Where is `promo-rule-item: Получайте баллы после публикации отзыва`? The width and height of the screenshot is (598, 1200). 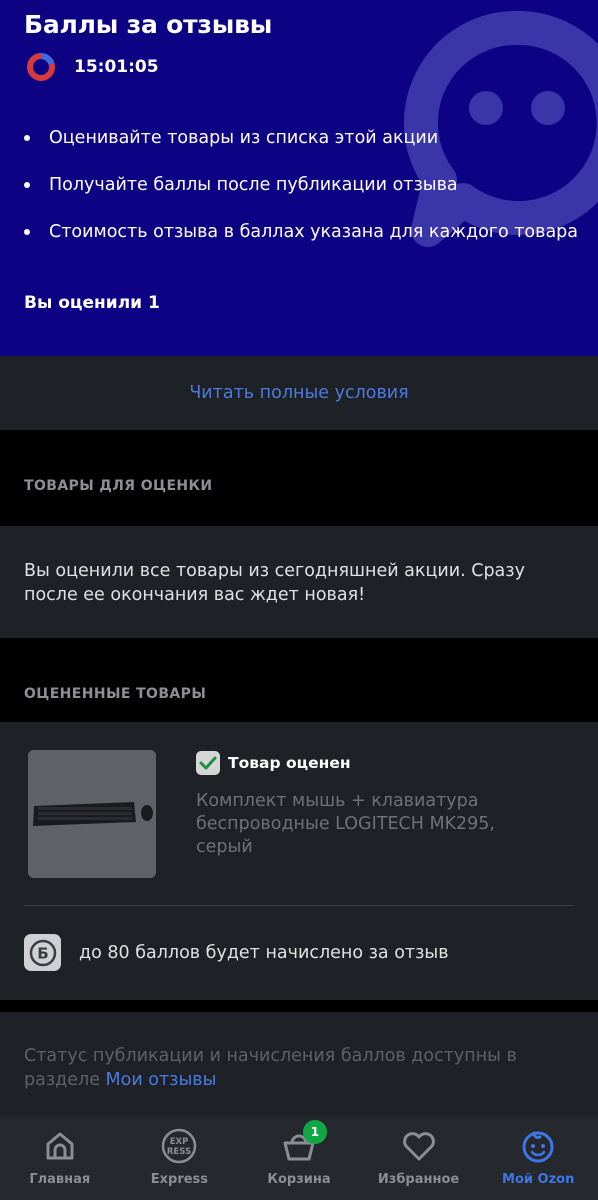 promo-rule-item: Получайте баллы после публикации отзыва is located at coordinates (301, 194).